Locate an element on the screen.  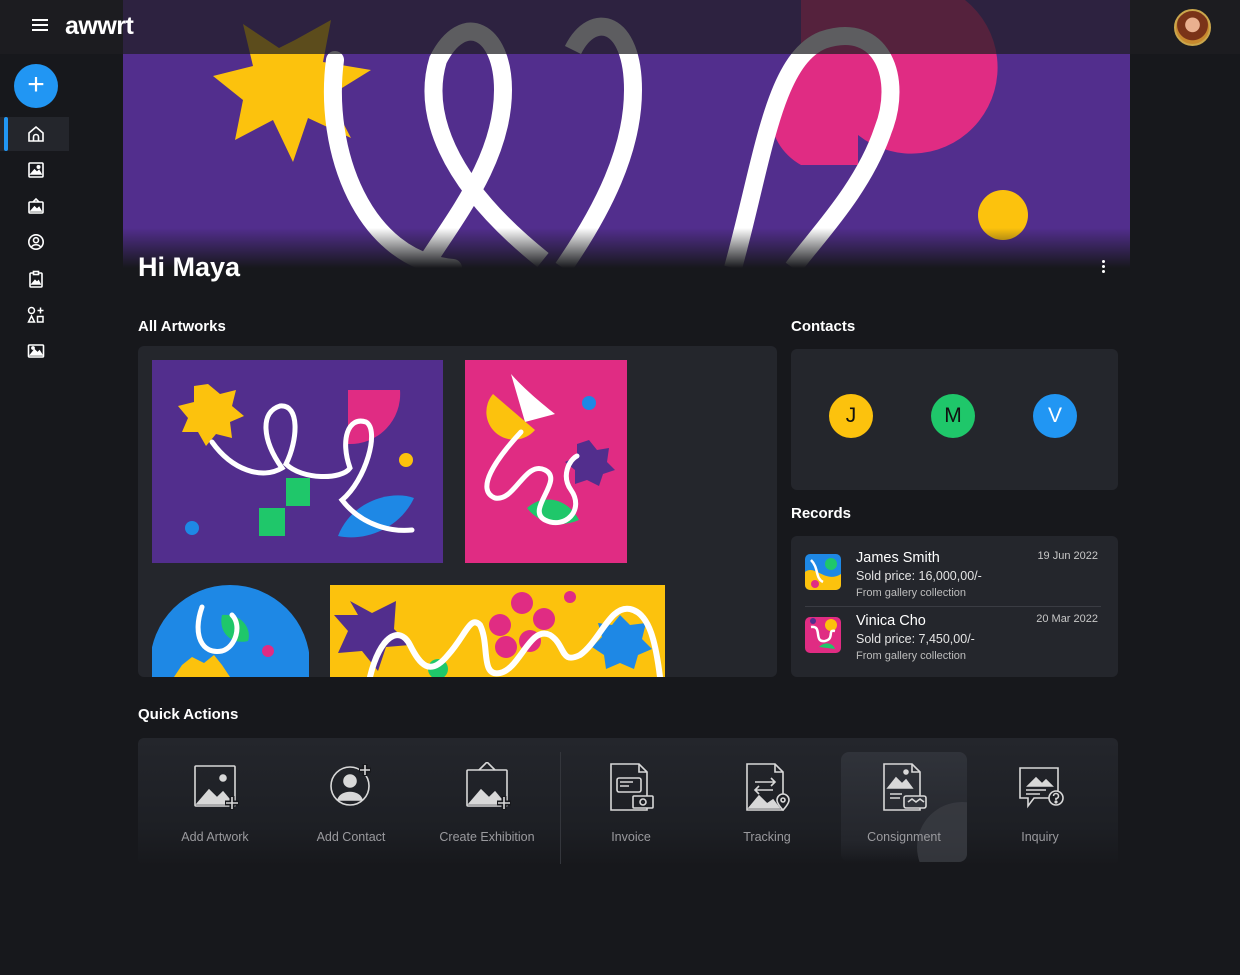
inquiry-button: Inquiry is located at coordinates (1040, 807).